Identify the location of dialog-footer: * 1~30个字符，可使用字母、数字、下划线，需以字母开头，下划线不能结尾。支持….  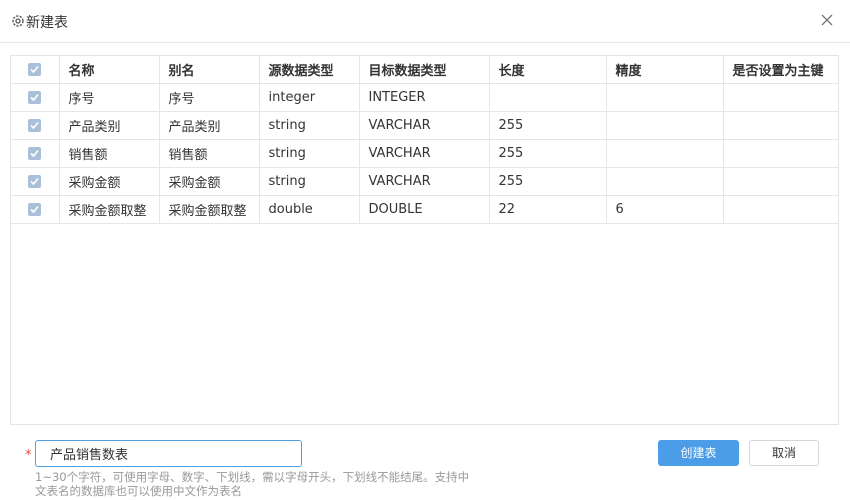
(425, 464).